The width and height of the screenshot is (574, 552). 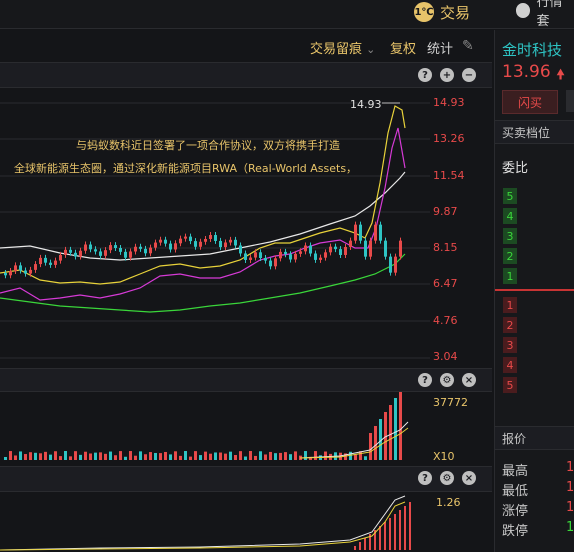 I want to click on up-arrow-icon: 🠝, so click(x=561, y=75).